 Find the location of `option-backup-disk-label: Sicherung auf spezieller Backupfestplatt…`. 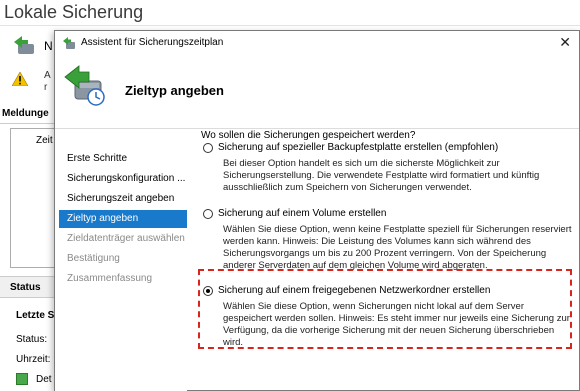

option-backup-disk-label: Sicherung auf spezieller Backupfestplatt… is located at coordinates (358, 147).